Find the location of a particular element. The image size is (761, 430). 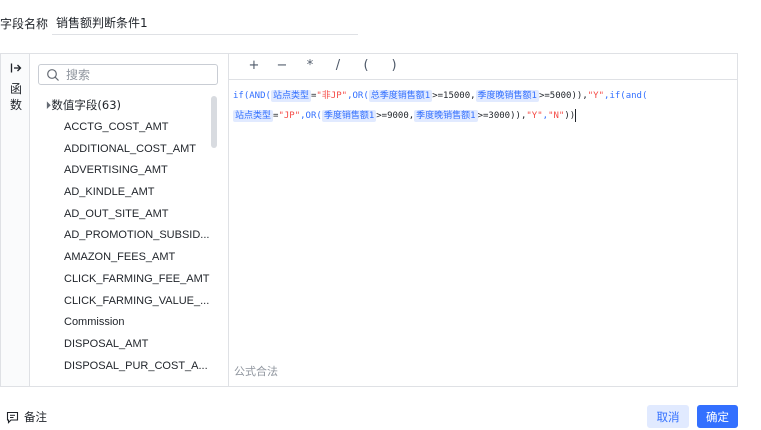

search-icon is located at coordinates (53, 75).